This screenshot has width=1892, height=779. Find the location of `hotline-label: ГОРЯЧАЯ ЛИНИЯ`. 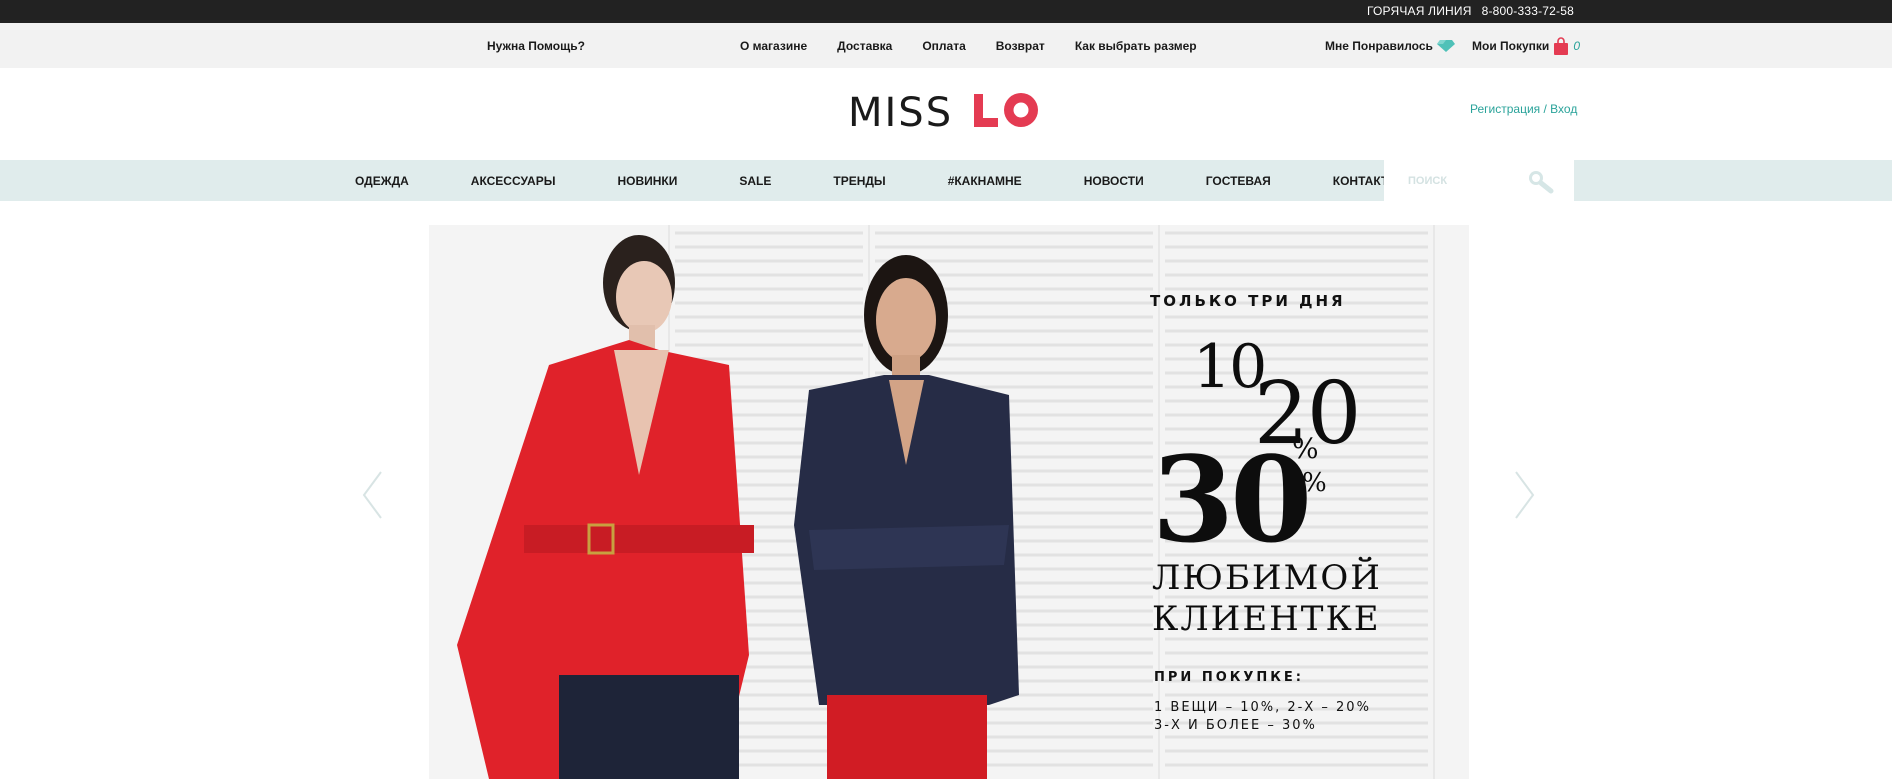

hotline-label: ГОРЯЧАЯ ЛИНИЯ is located at coordinates (1419, 11).